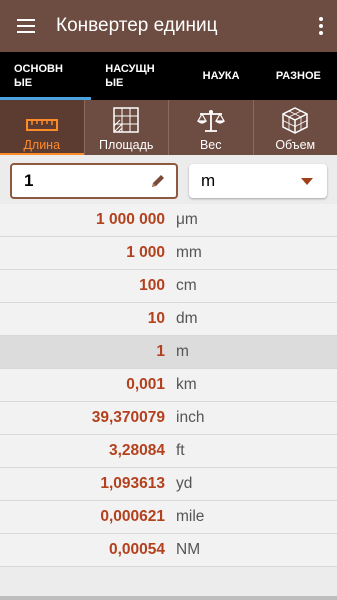  I want to click on input-row: 1 m, so click(168, 181).